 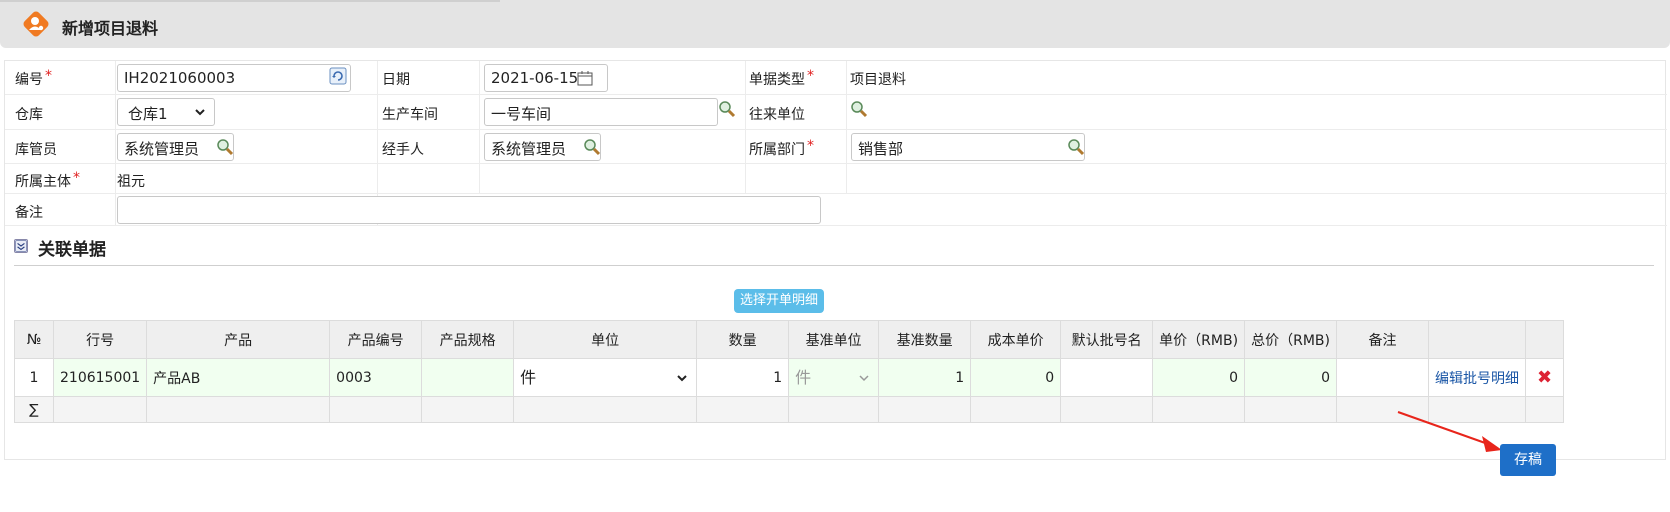 I want to click on doc-type-label: 单据类型 *, so click(x=781, y=78).